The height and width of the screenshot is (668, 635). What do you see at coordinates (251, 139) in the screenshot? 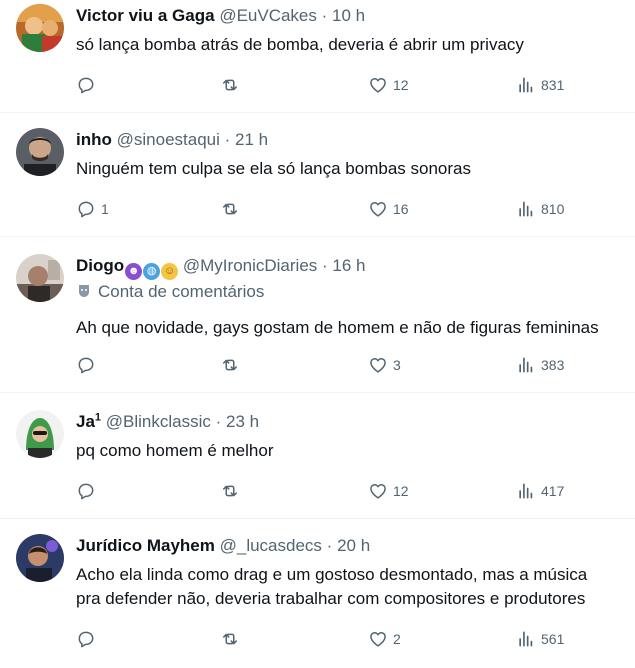
I see `timestamp: 21 h` at bounding box center [251, 139].